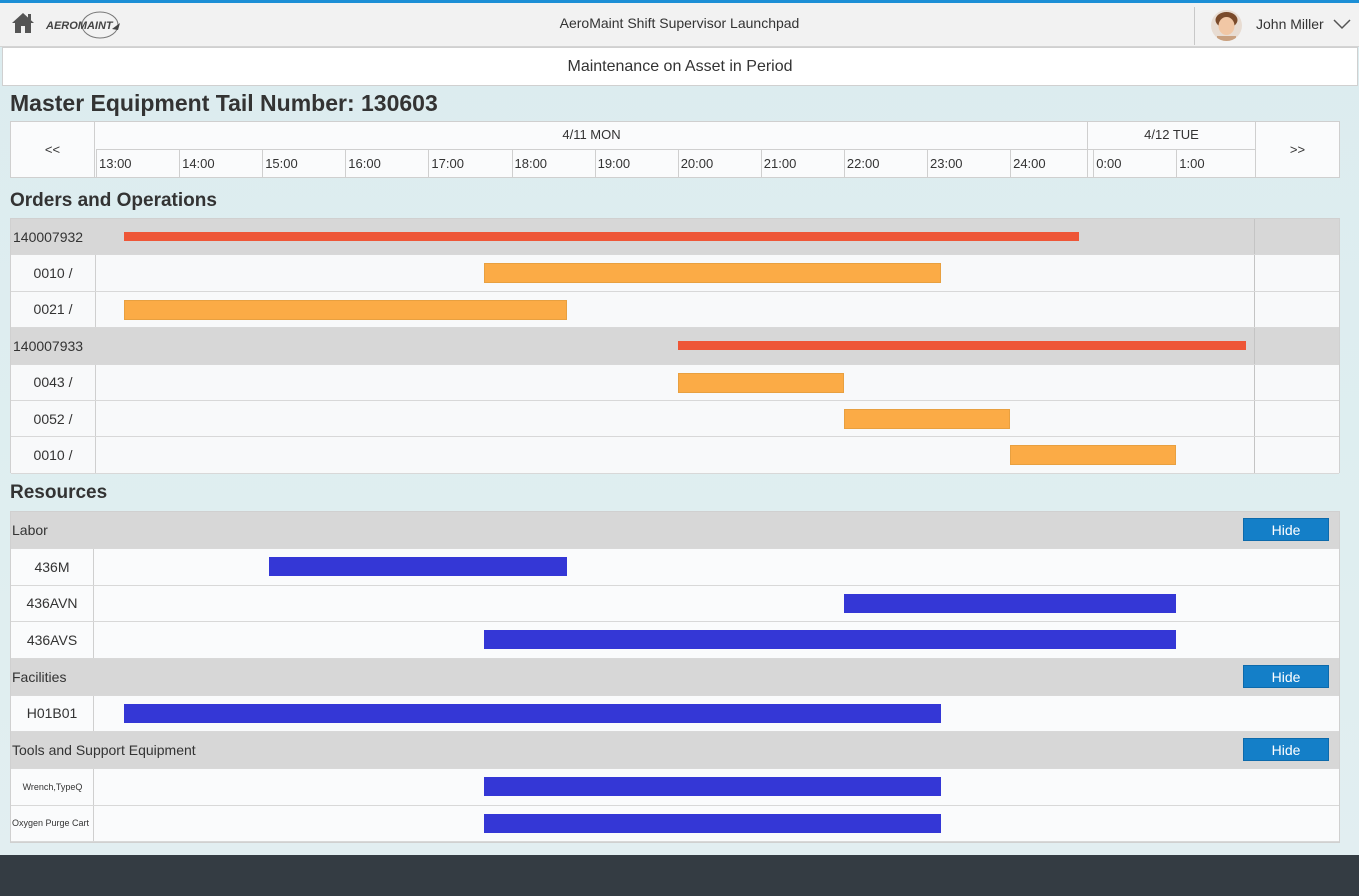 Image resolution: width=1359 pixels, height=896 pixels. What do you see at coordinates (303, 163) in the screenshot?
I see `hour-tick-label: 15:00` at bounding box center [303, 163].